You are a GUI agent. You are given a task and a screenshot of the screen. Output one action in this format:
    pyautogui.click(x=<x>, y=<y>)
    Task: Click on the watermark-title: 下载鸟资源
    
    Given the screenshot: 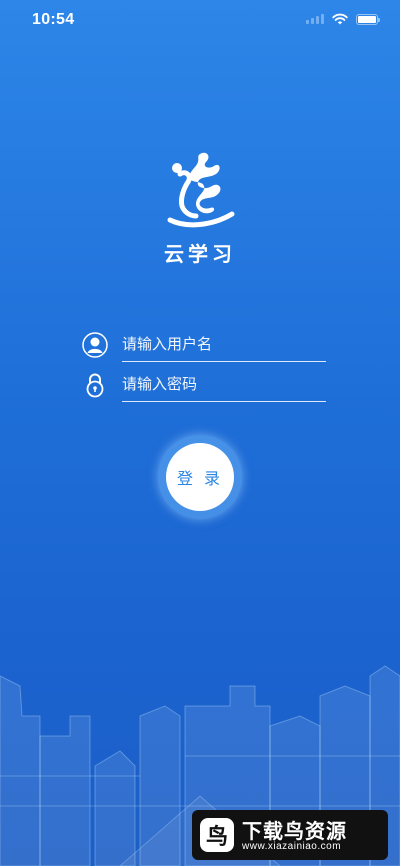 What is the action you would take?
    pyautogui.click(x=294, y=831)
    